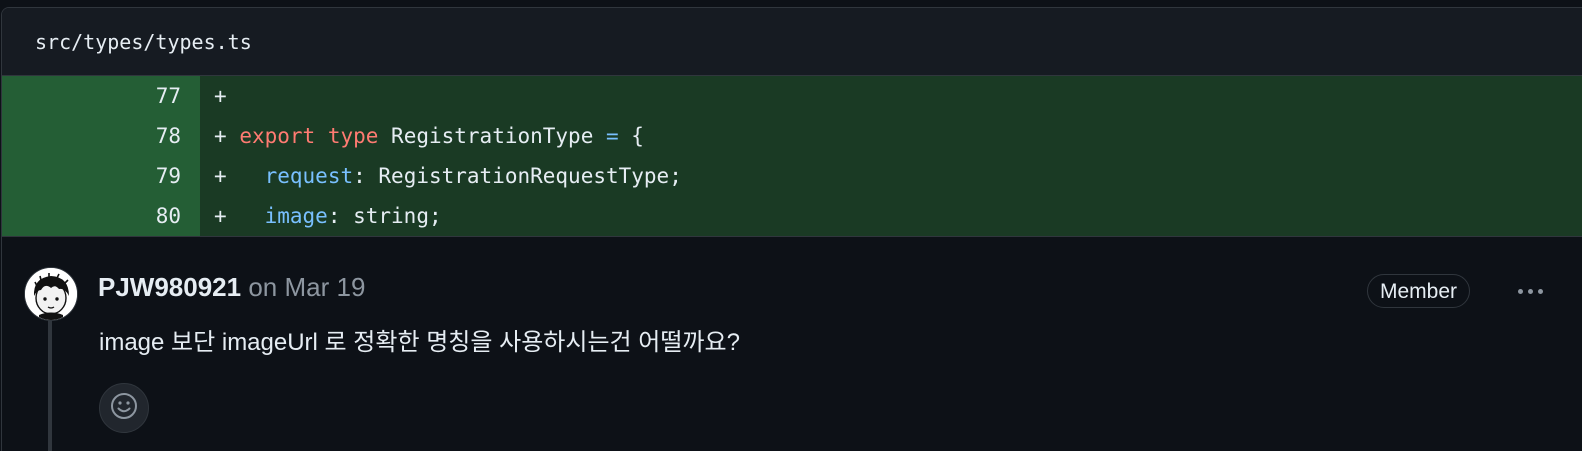 The height and width of the screenshot is (451, 1582). What do you see at coordinates (296, 216) in the screenshot?
I see `code-token: image` at bounding box center [296, 216].